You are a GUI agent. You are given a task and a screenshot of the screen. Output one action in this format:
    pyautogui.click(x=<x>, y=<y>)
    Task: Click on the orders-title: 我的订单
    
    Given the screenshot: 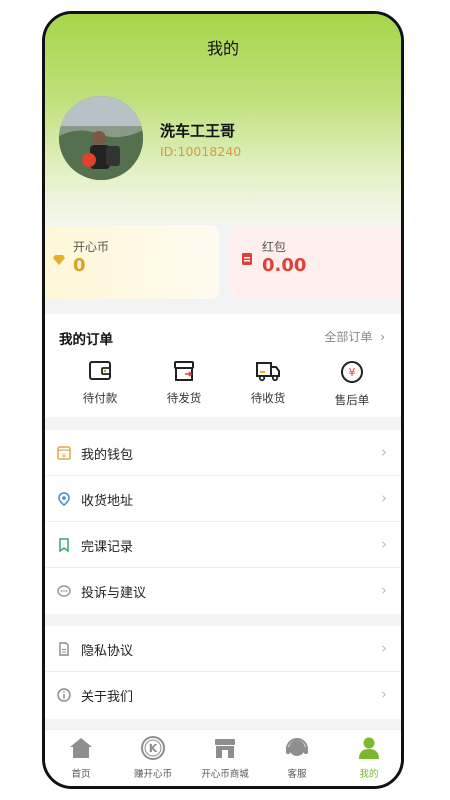 What is the action you would take?
    pyautogui.click(x=86, y=340)
    